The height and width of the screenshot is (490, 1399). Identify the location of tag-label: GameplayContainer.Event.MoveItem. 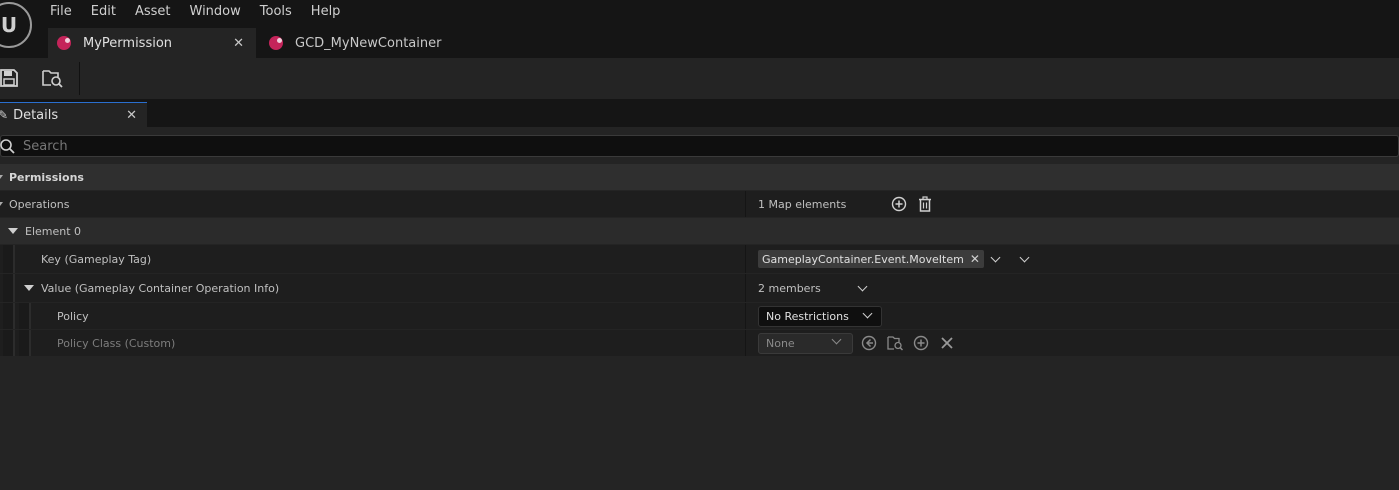
(863, 259).